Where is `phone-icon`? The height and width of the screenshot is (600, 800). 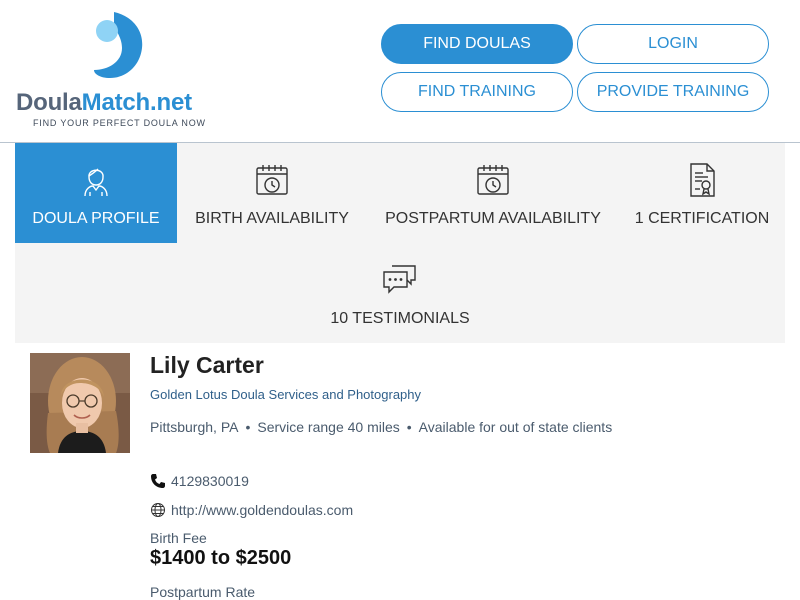 phone-icon is located at coordinates (158, 481).